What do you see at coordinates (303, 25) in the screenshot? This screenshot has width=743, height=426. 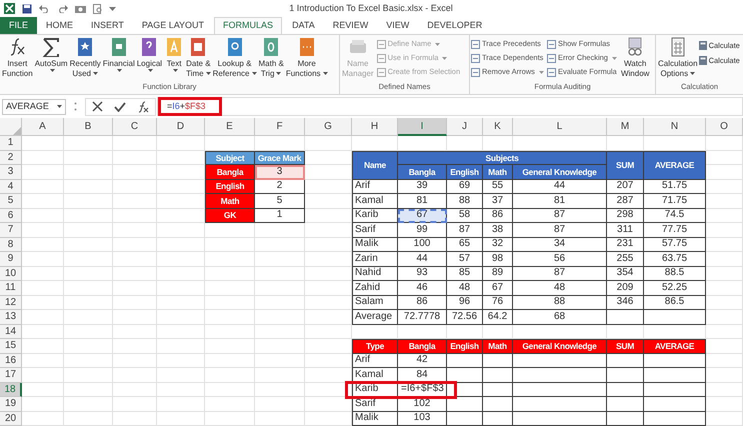 I see `ribbon-tab: DATA` at bounding box center [303, 25].